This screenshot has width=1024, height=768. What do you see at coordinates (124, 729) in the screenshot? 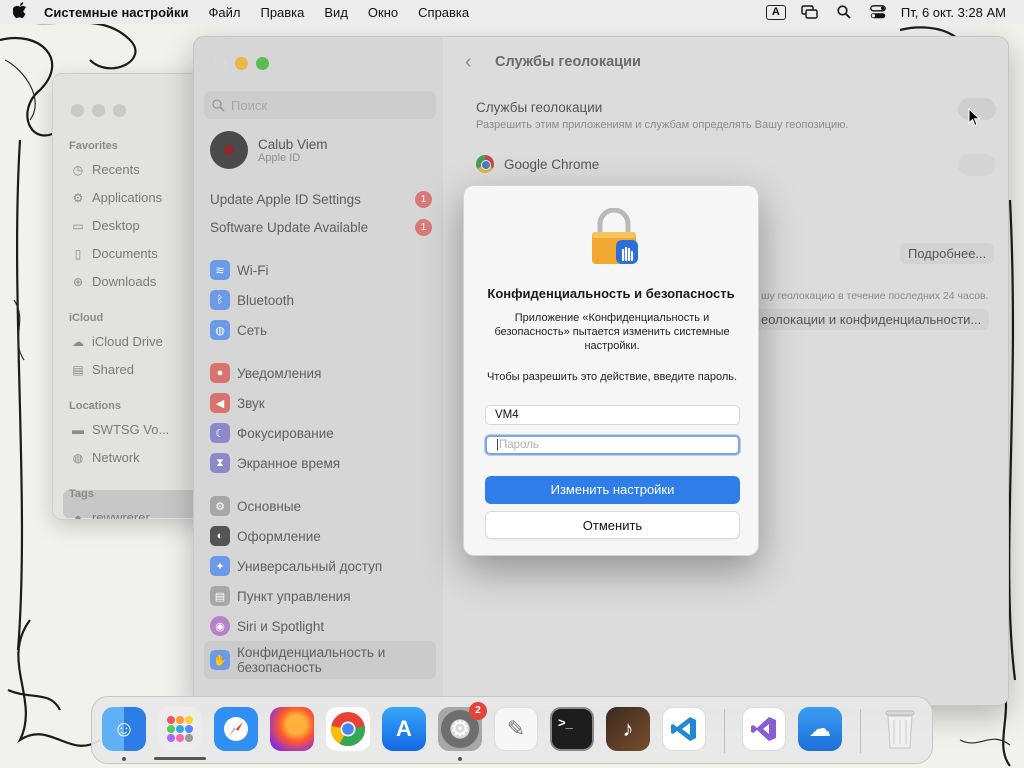
I see `finder-icon: ☺` at bounding box center [124, 729].